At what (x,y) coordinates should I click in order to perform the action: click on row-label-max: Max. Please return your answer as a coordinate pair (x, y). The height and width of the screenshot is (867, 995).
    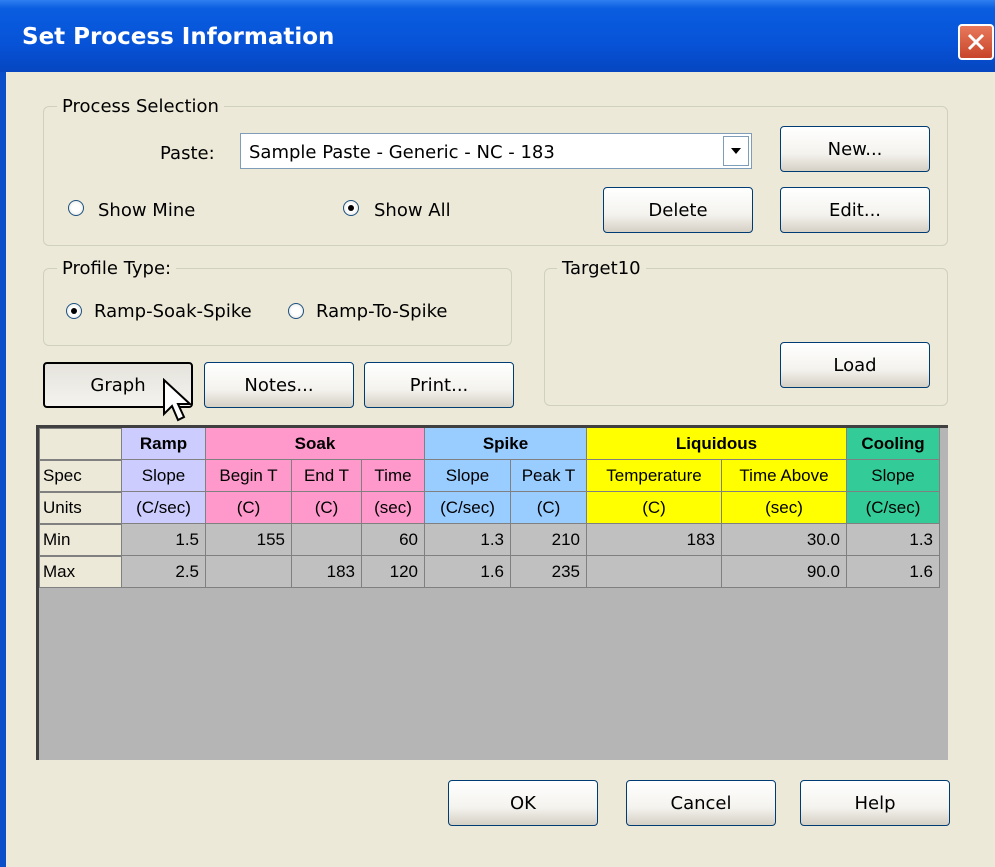
    Looking at the image, I should click on (80, 572).